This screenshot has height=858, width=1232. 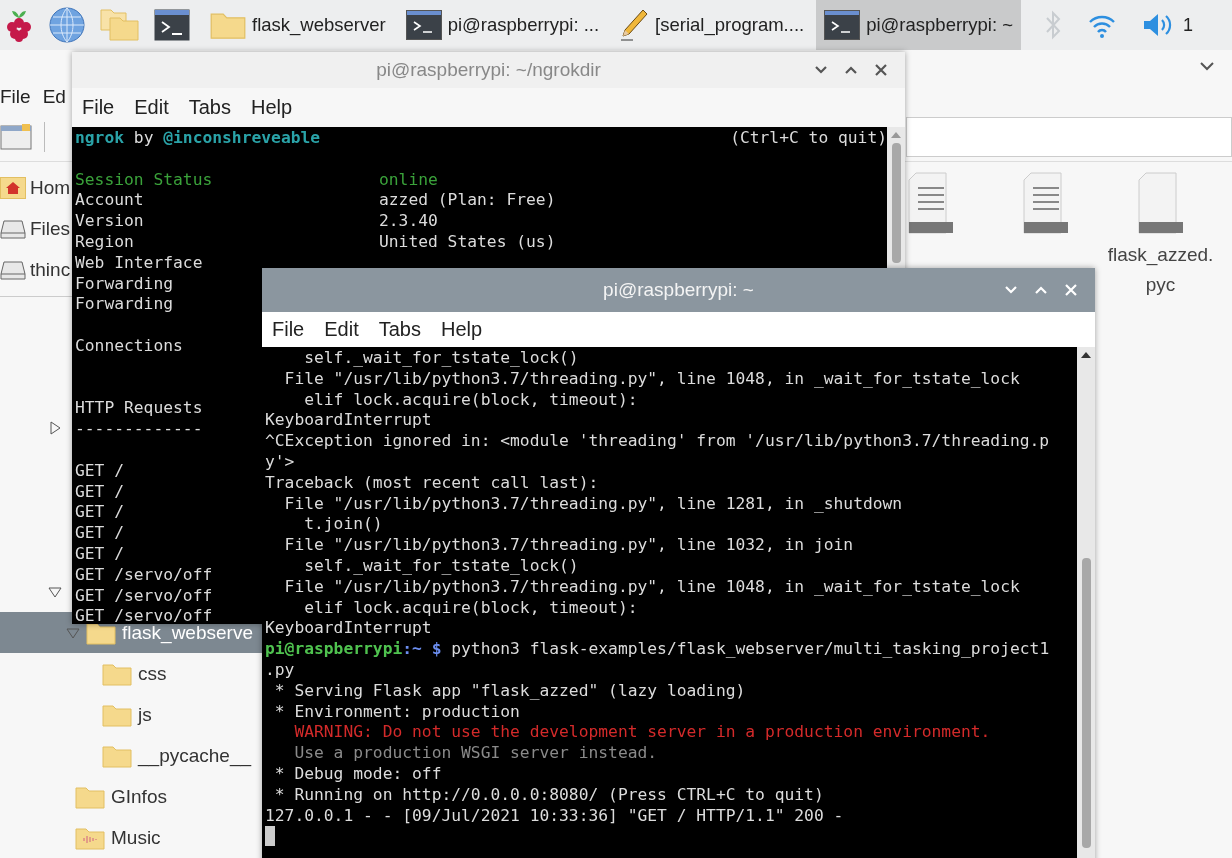 I want to click on terminal-line: Use a production WSGI server instead., so click(x=475, y=753).